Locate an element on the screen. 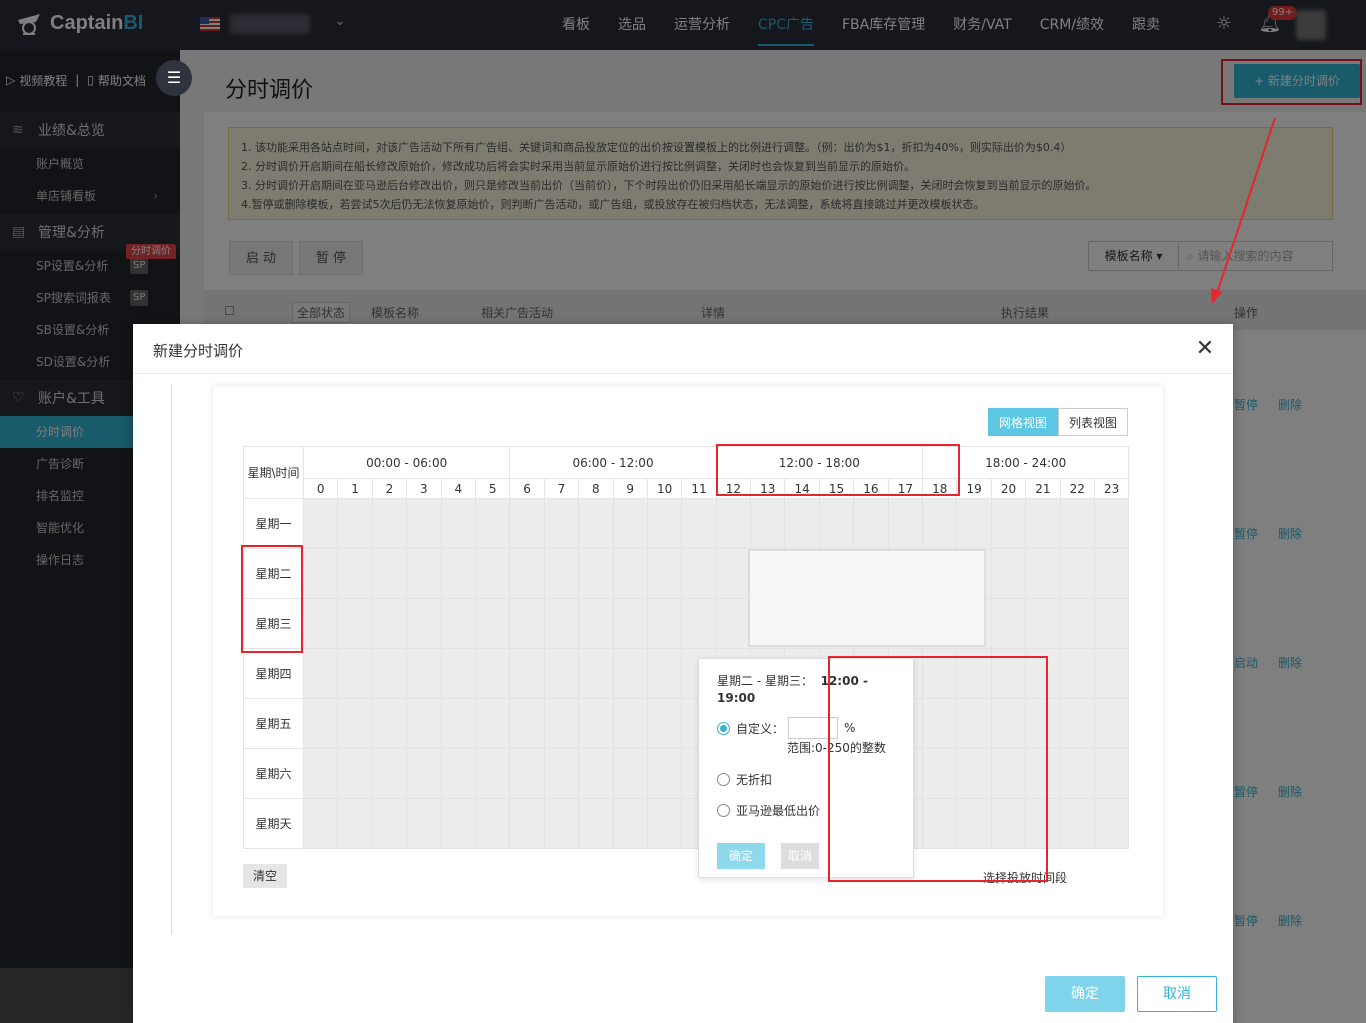 Image resolution: width=1366 pixels, height=1023 pixels. modal-cancel-button: 取消 is located at coordinates (1177, 994).